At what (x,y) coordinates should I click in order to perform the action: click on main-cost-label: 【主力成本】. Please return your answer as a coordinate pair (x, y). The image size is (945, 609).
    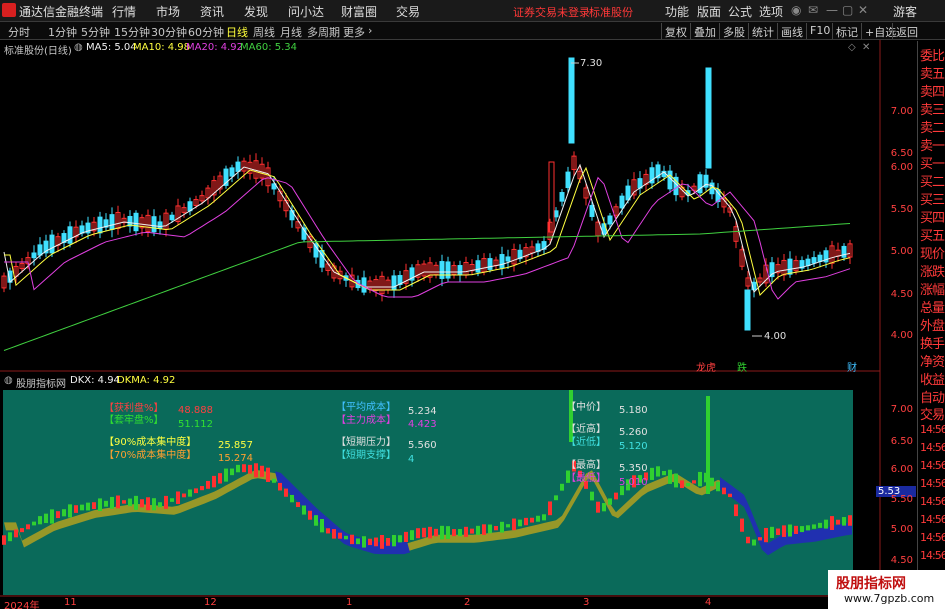
    Looking at the image, I should click on (366, 420).